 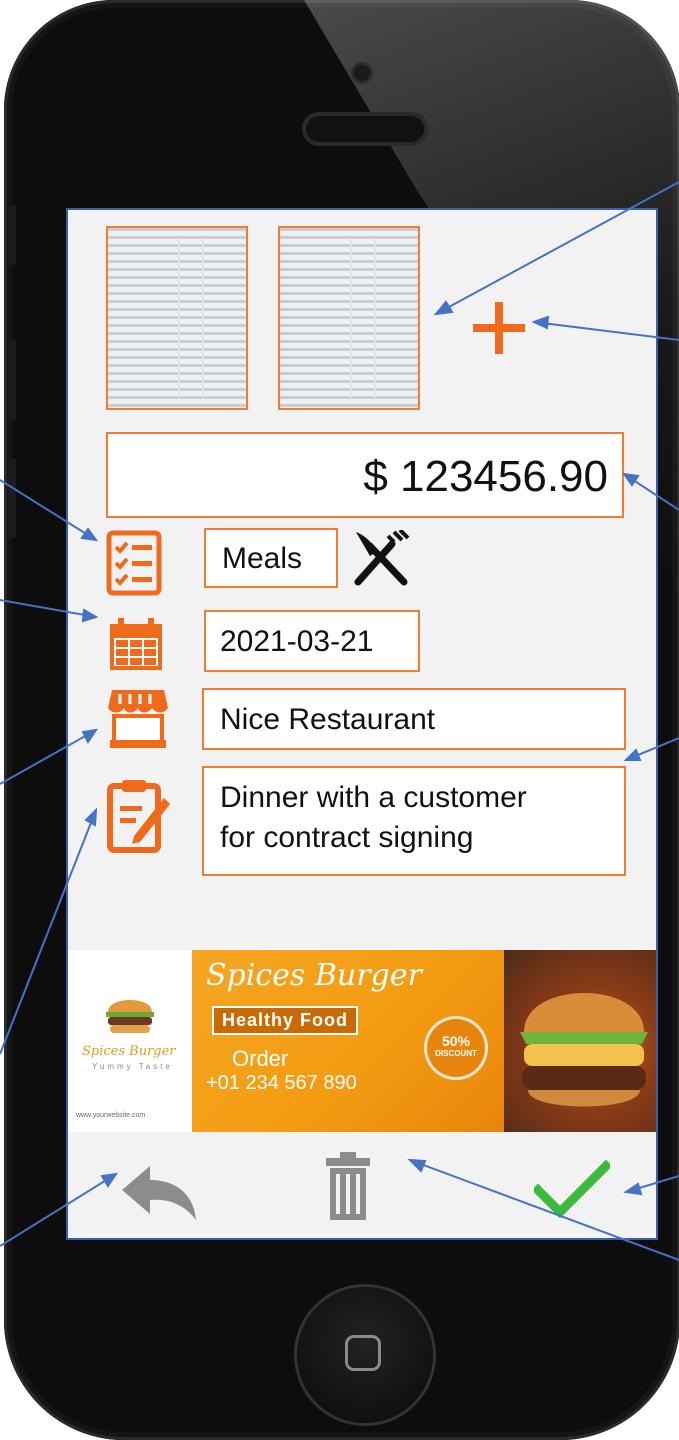 I want to click on callout-arrow-confirm, so click(x=633, y=1189).